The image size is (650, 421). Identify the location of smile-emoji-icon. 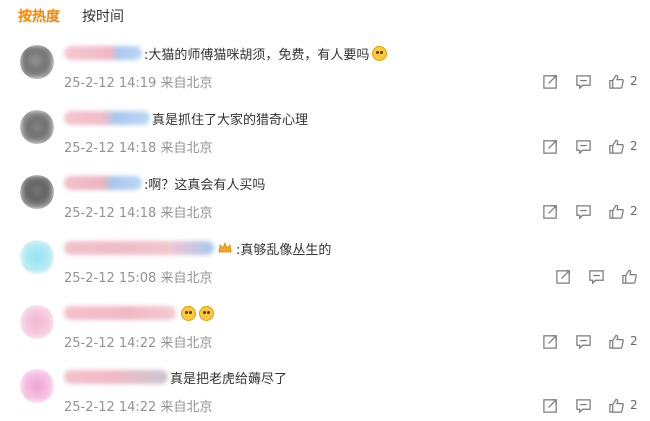
(380, 53).